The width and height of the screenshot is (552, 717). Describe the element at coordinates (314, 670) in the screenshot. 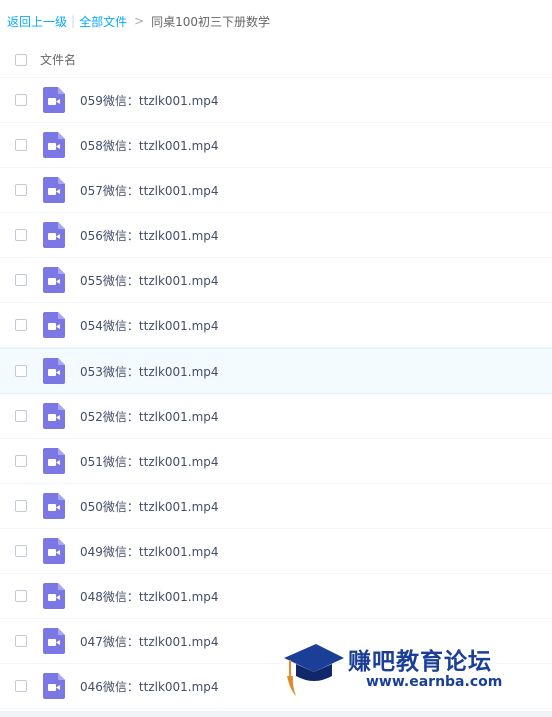

I see `graduation-cap-logo` at that location.